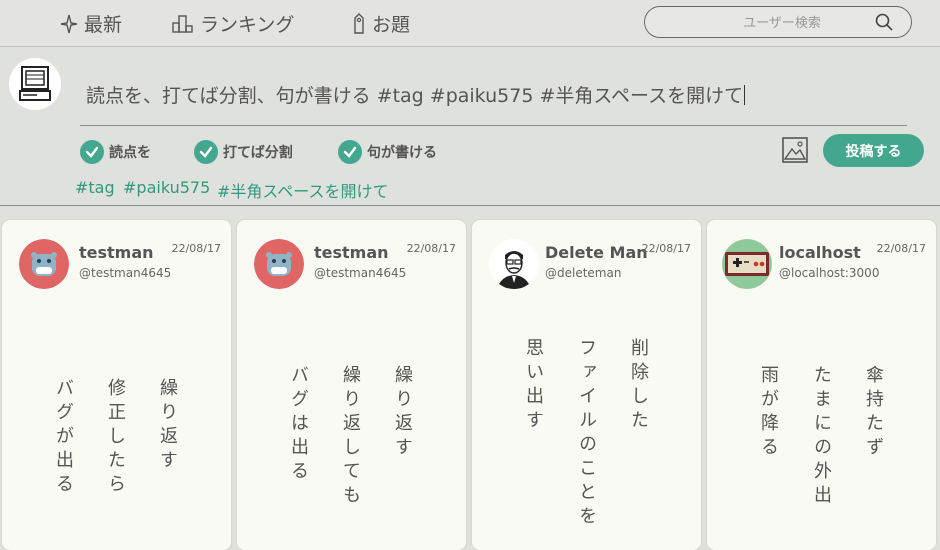 The width and height of the screenshot is (940, 550). I want to click on nav-ranking: ランキング, so click(233, 23).